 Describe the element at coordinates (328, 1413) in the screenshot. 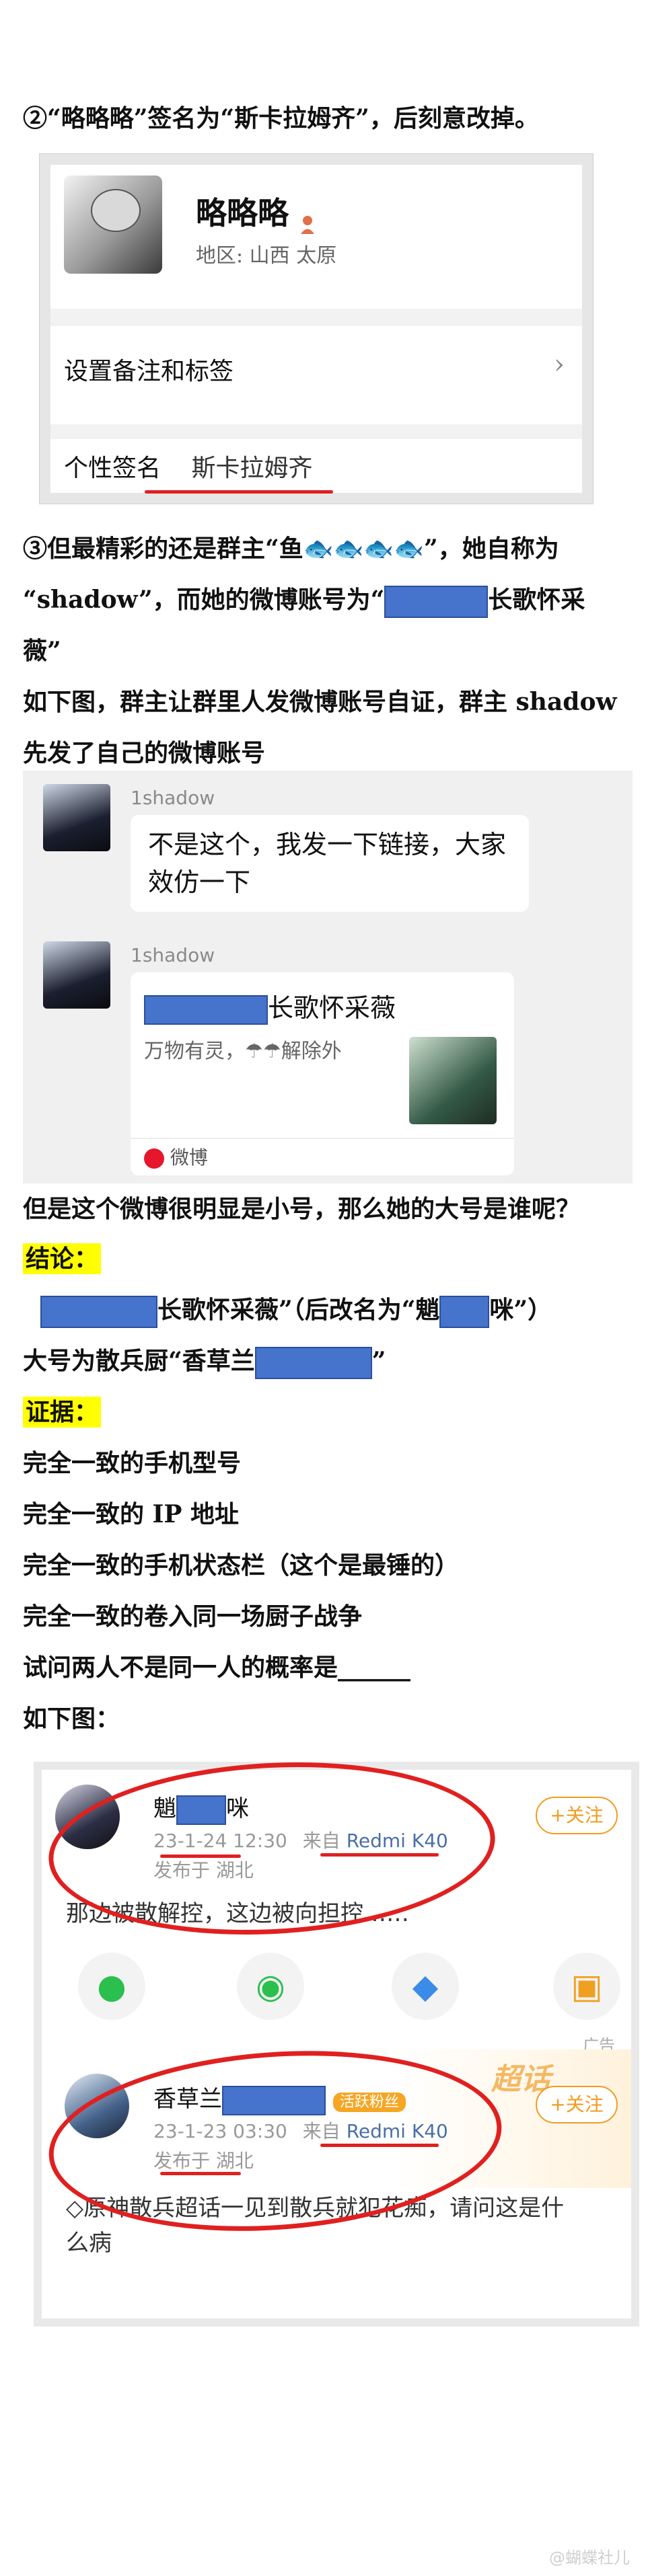

I see `evidence-label: 证据：` at that location.